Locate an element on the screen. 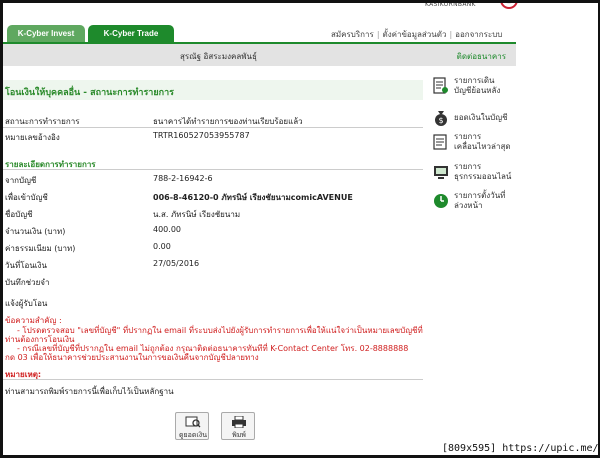 The image size is (600, 458). detail-row: จากบัญชี 788-2-16942-6 is located at coordinates (210, 181).